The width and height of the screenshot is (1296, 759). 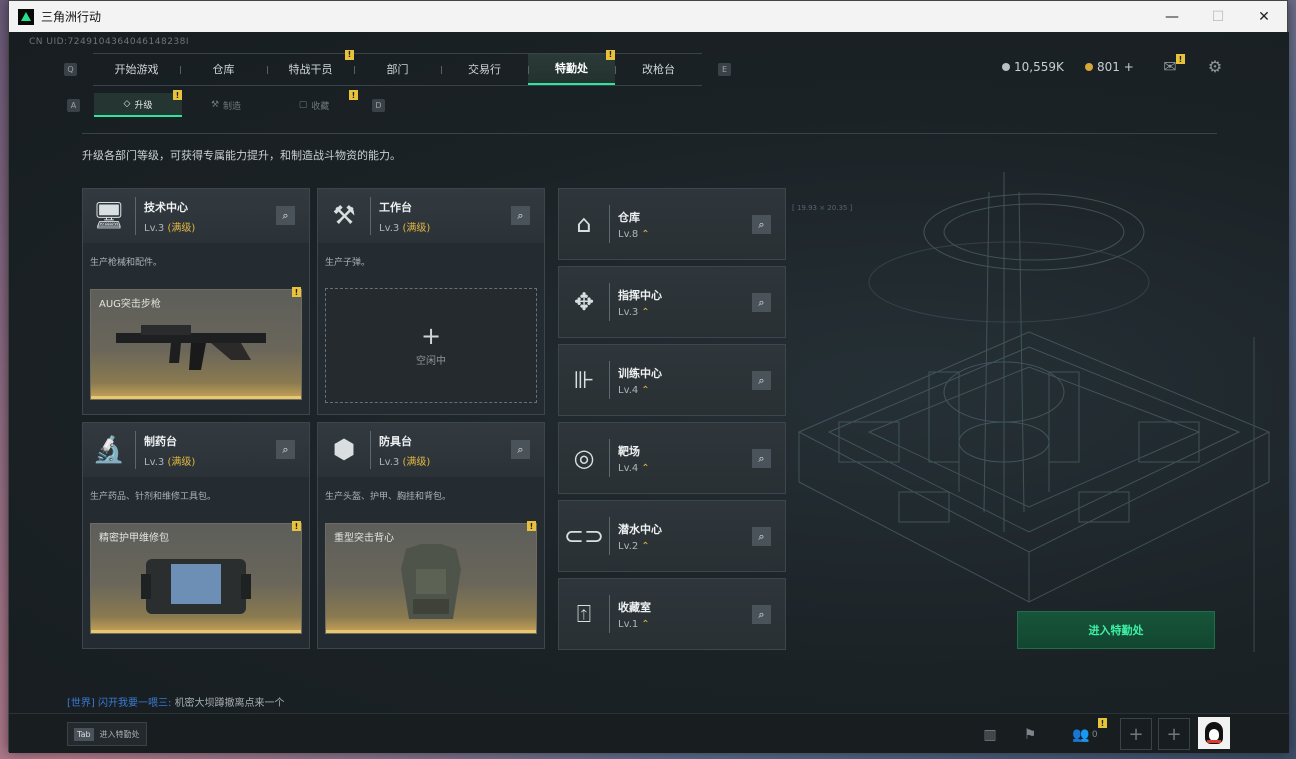 I want to click on avatar, so click(x=1214, y=733).